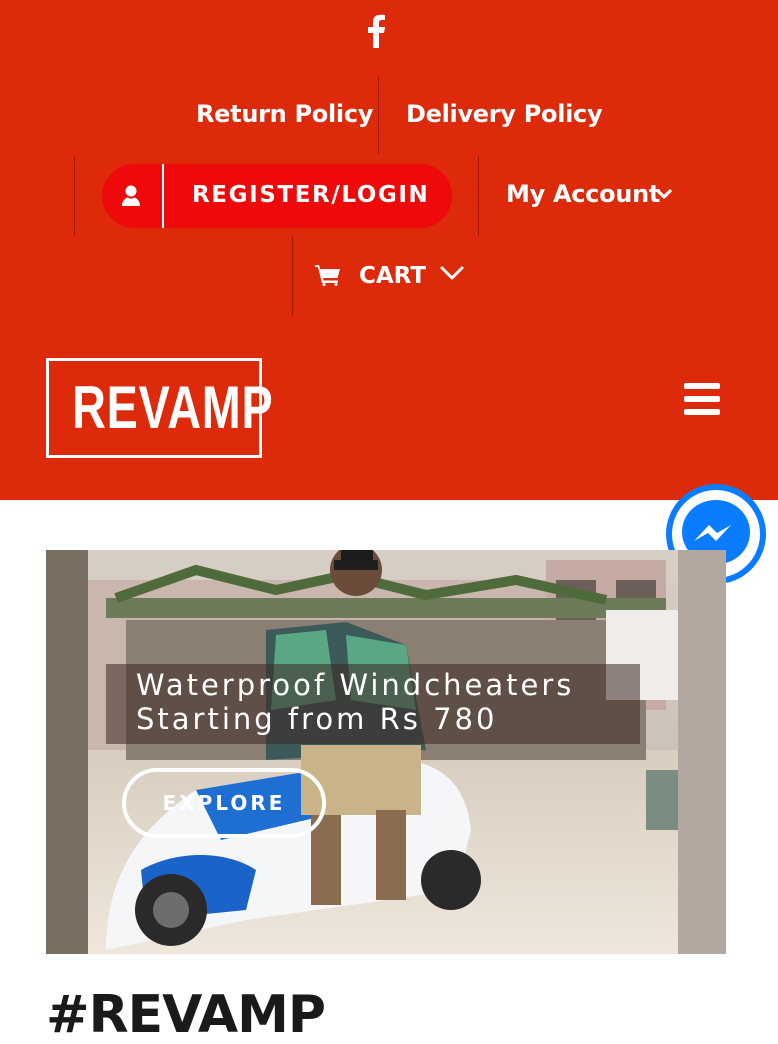 The height and width of the screenshot is (1044, 778). Describe the element at coordinates (186, 1014) in the screenshot. I see `page-heading: #REVAMP` at that location.